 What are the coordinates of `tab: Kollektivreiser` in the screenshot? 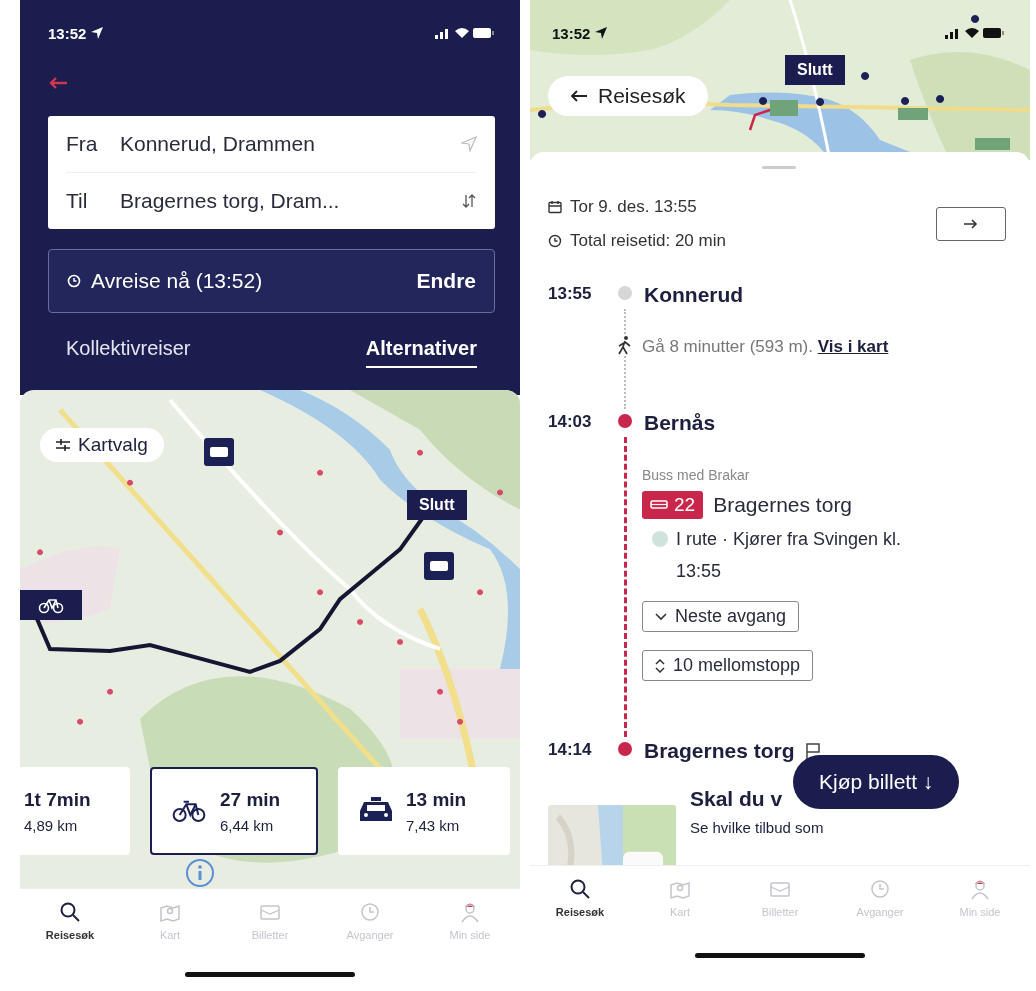 It's located at (128, 352).